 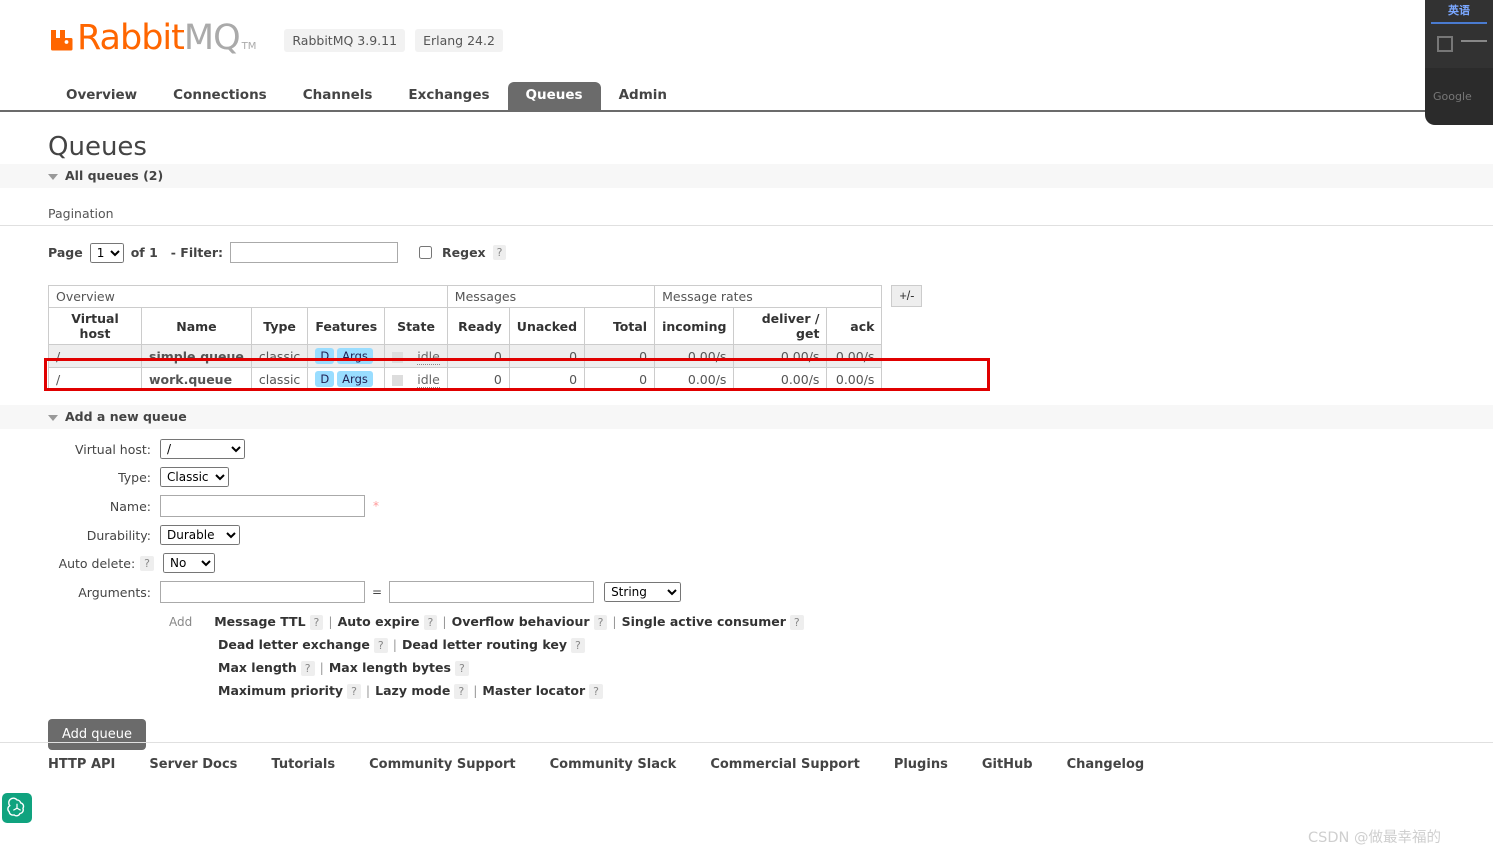 What do you see at coordinates (620, 326) in the screenshot?
I see `column-total: Total` at bounding box center [620, 326].